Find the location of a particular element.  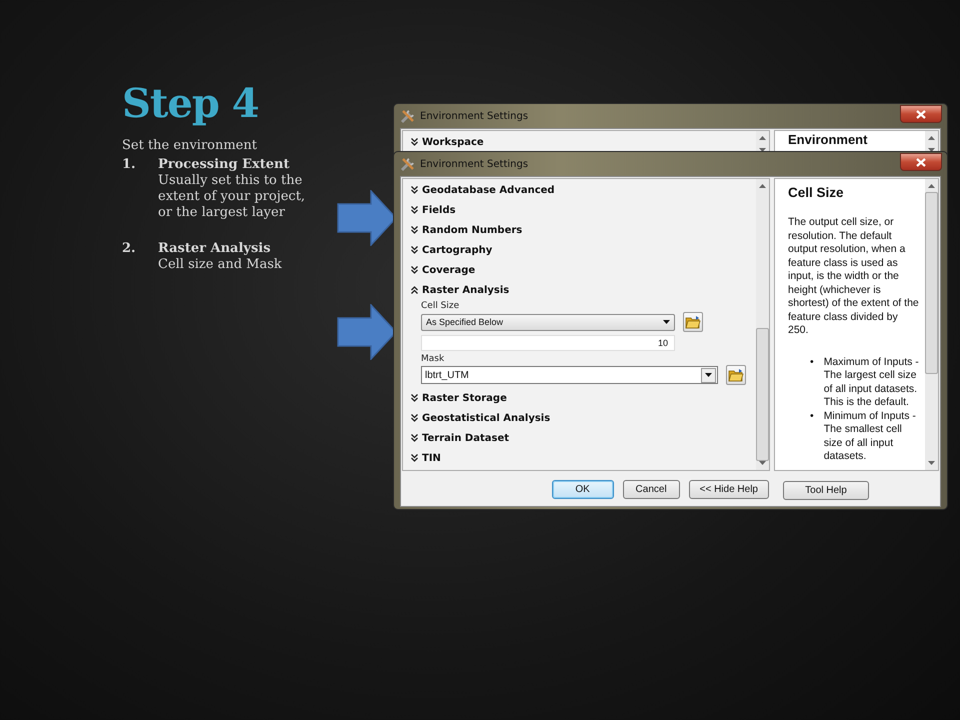

step-text: Usually set this to the extent of your project, or the largest layer is located at coordinates (232, 196).